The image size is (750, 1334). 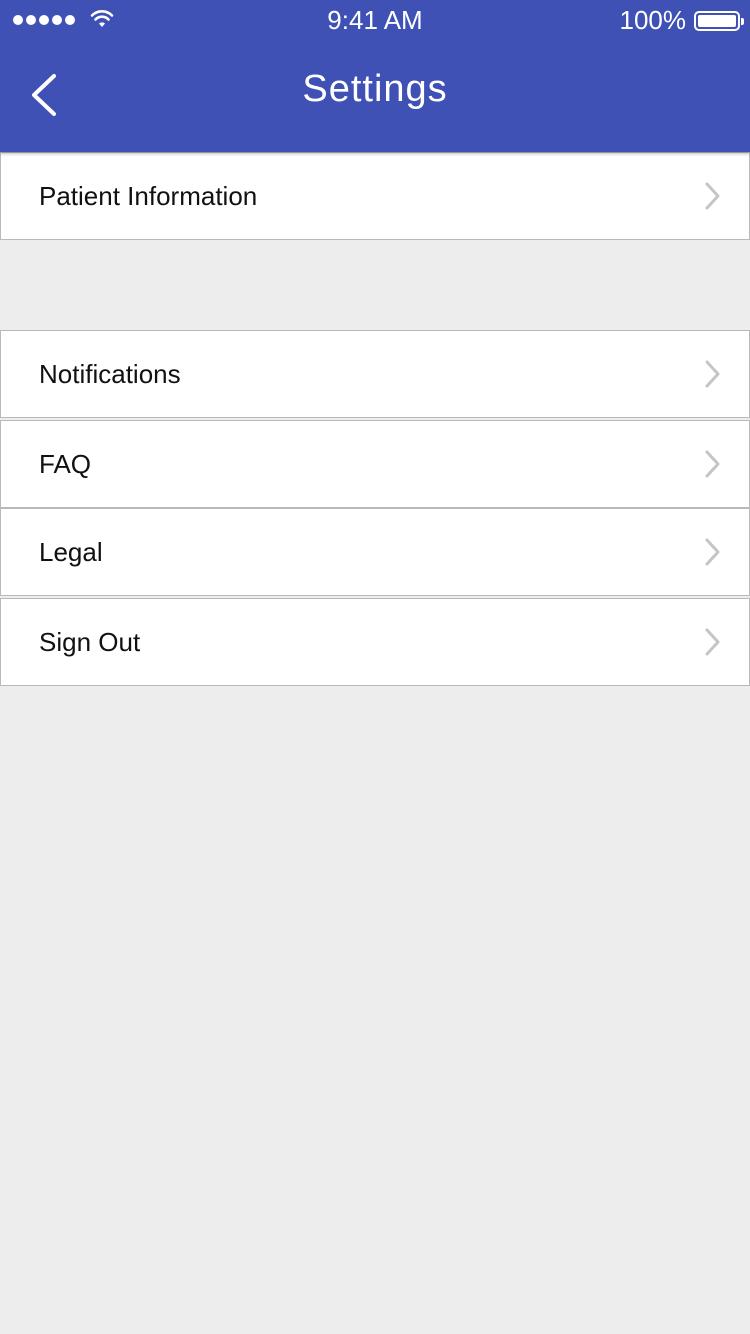 What do you see at coordinates (71, 552) in the screenshot?
I see `settings-item-label: Legal` at bounding box center [71, 552].